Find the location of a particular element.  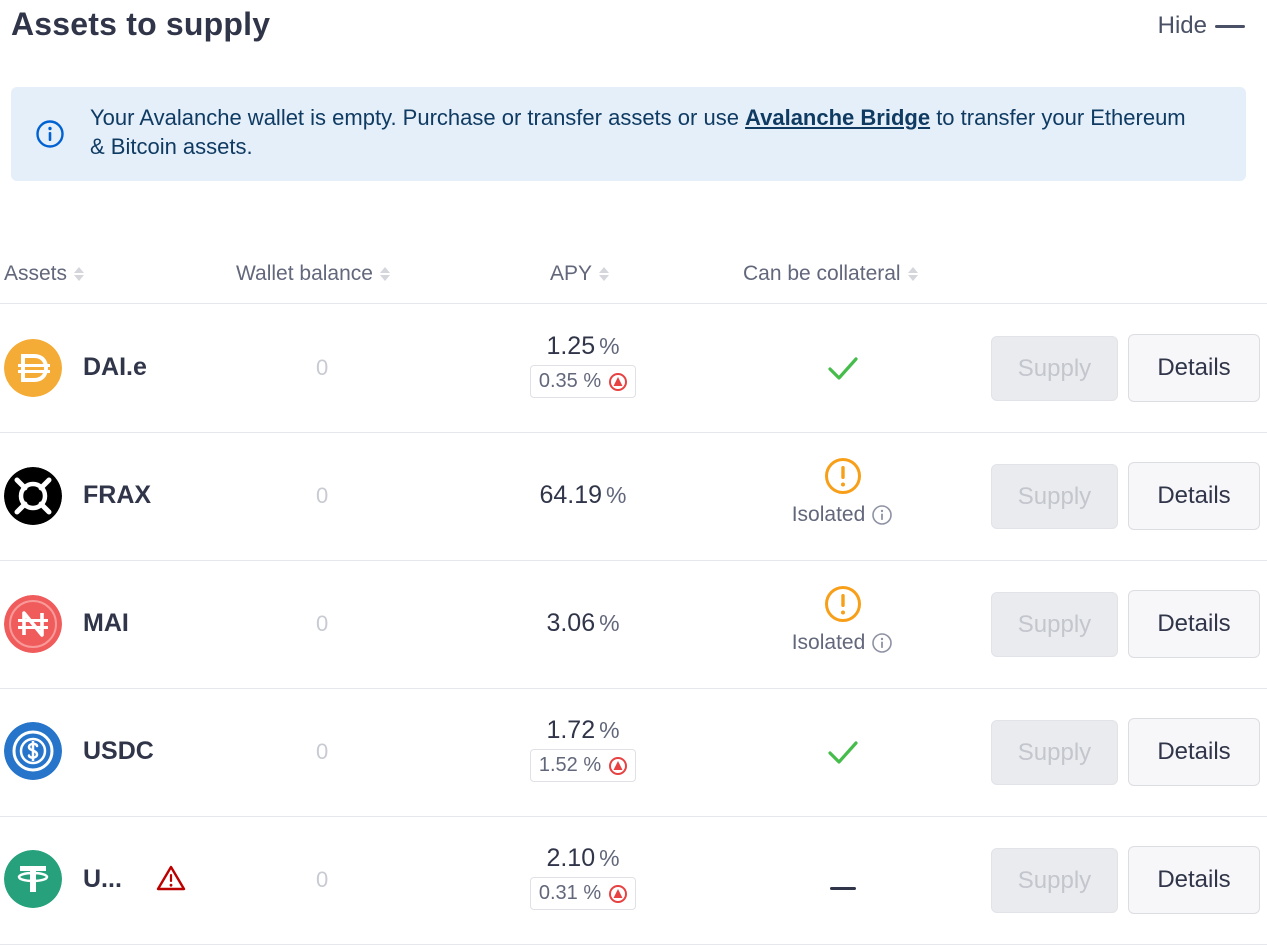

section-title: Assets to supply is located at coordinates (141, 24).